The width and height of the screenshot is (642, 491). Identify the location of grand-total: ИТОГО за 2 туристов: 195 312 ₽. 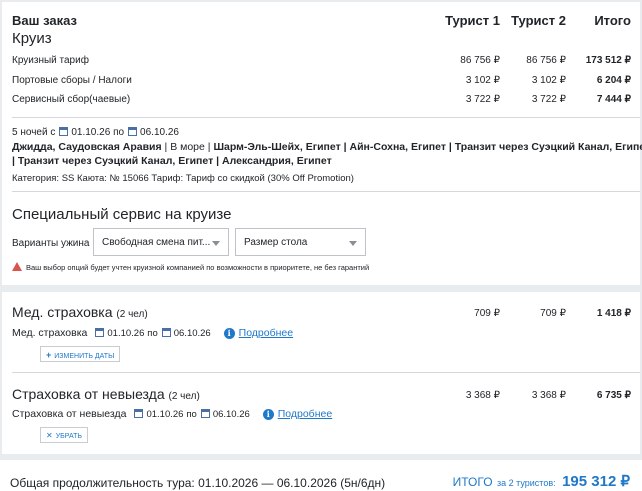
(541, 481).